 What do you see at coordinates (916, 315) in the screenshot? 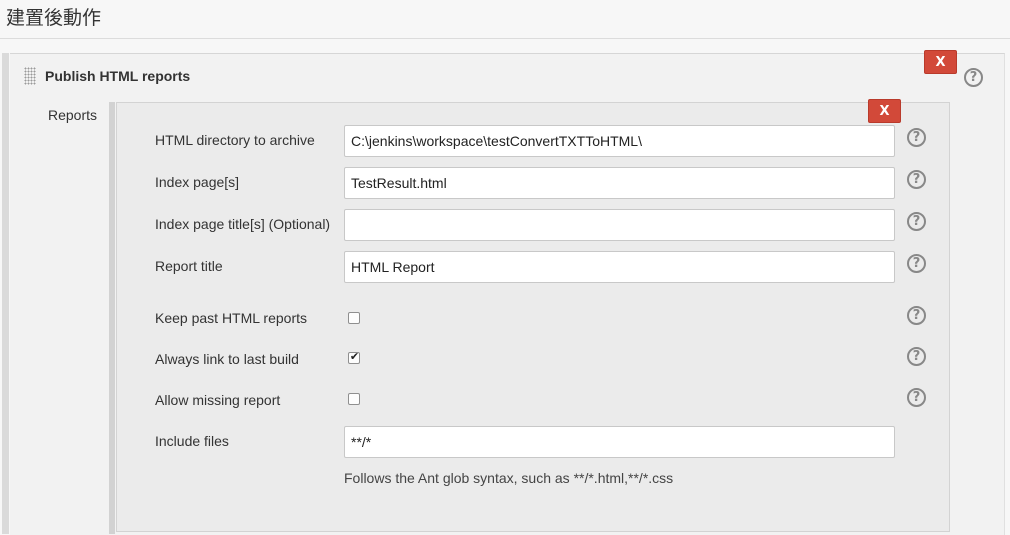
I see `keep-past-help-icon: ?` at bounding box center [916, 315].